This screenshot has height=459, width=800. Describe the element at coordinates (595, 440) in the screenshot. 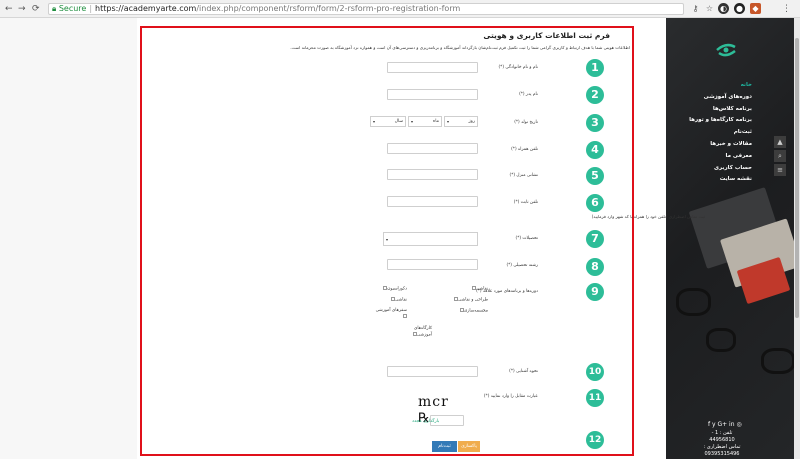

I see `step-number: 12` at that location.